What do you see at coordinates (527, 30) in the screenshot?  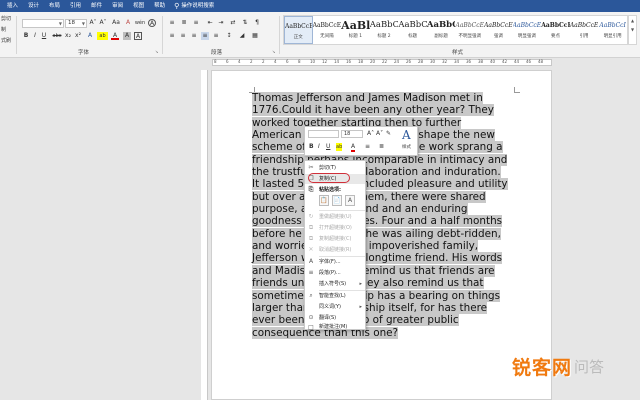 I see `style-intense-emphasis: AaBbCcE 明显强调` at bounding box center [527, 30].